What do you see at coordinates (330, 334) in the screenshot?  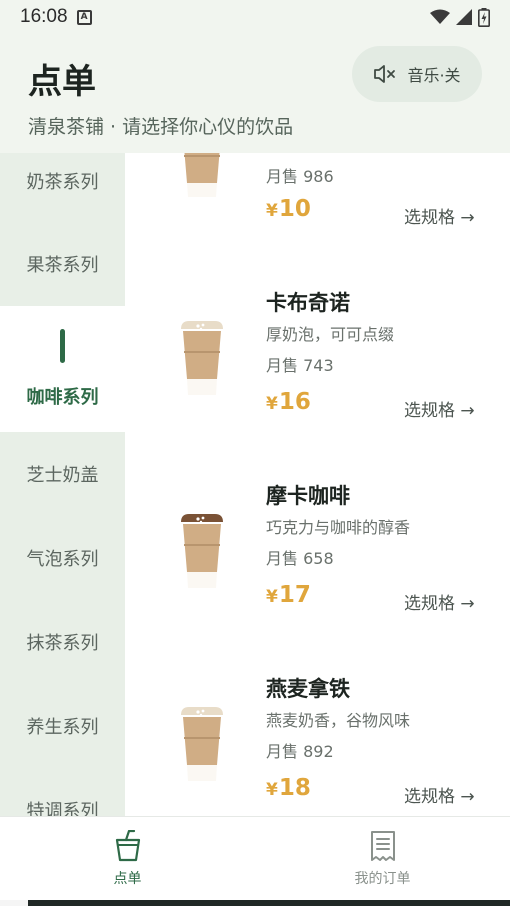 I see `item-description: 厚奶泡，可可点缀` at bounding box center [330, 334].